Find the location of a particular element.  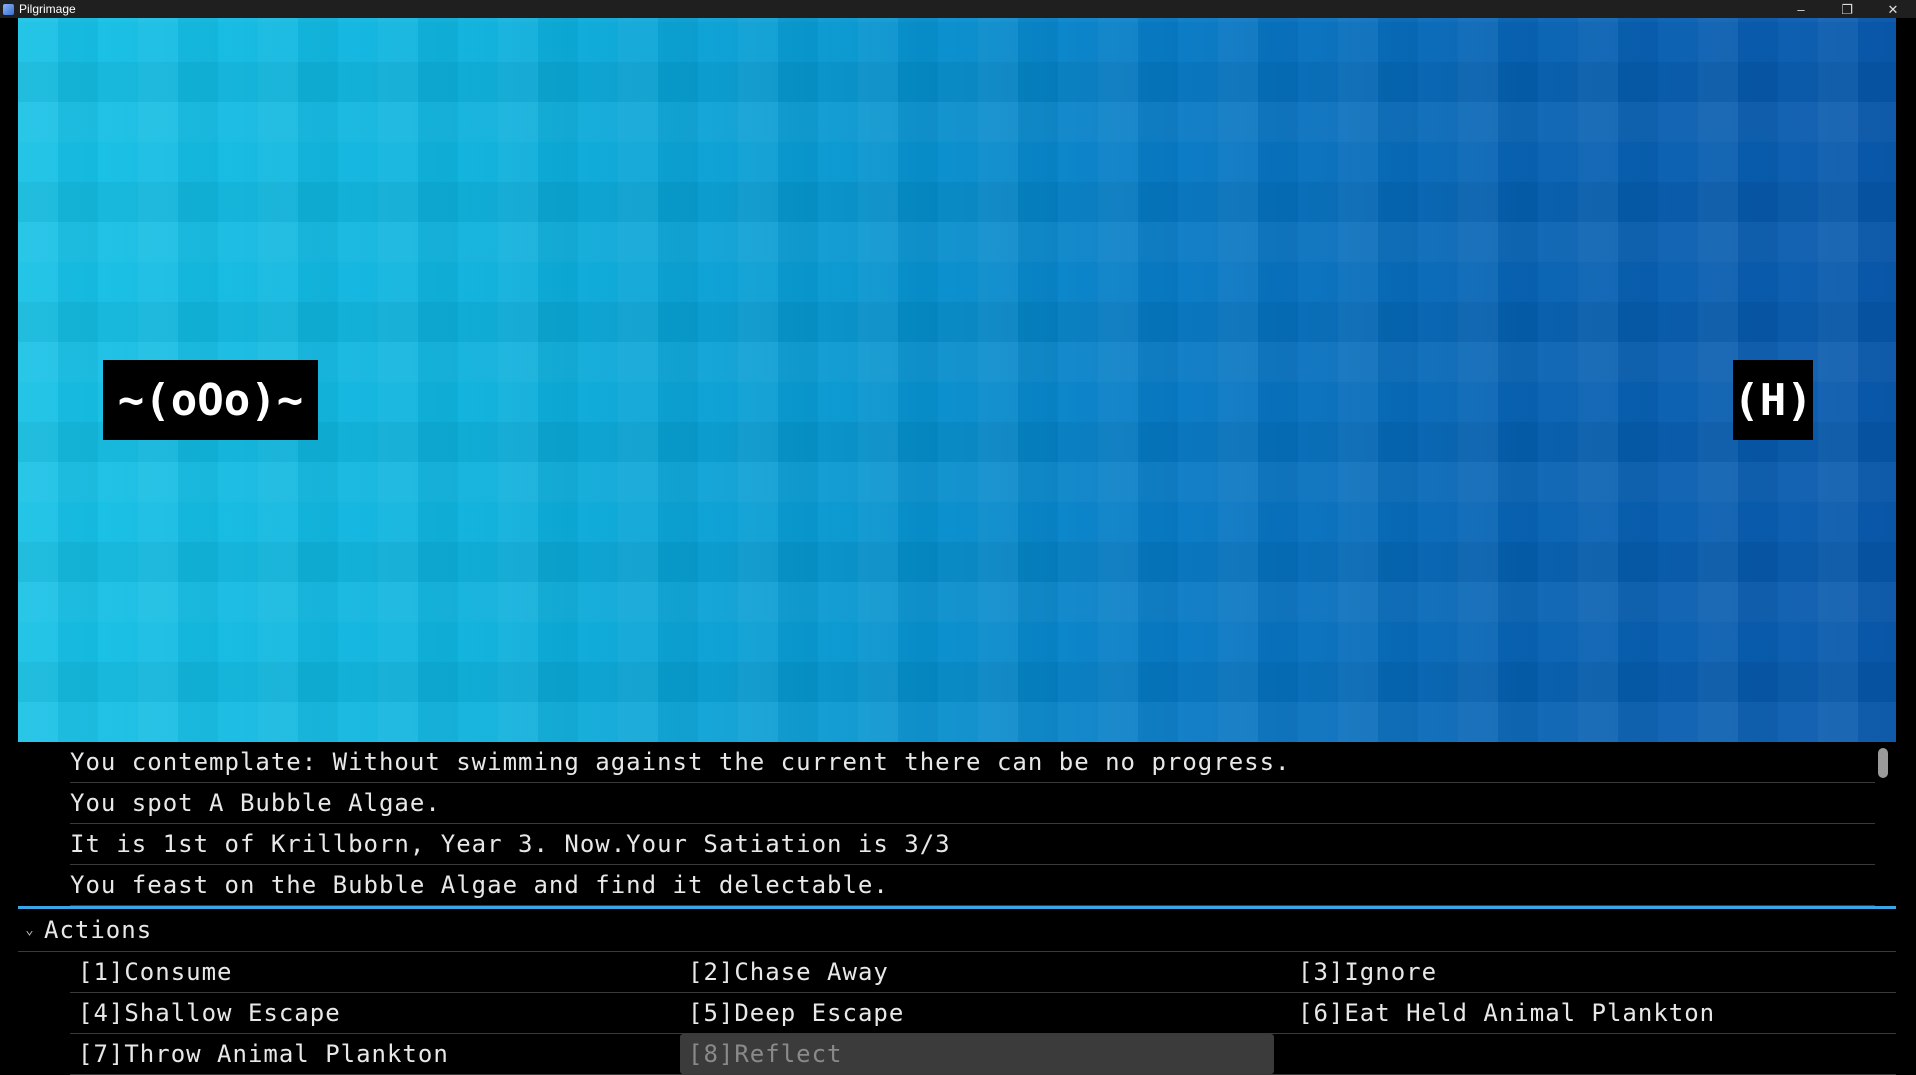

action-chase-away-button: [2]Chase Away is located at coordinates (977, 972).